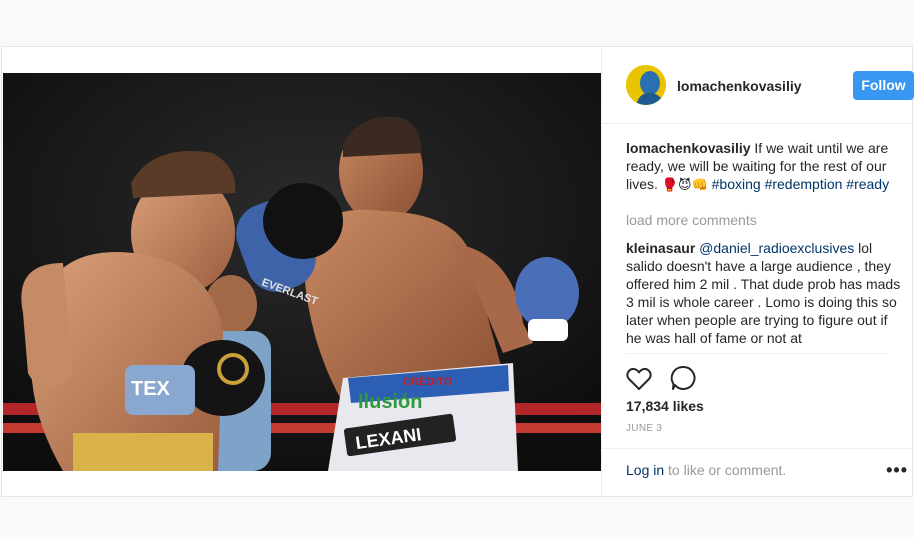 The width and height of the screenshot is (914, 537). What do you see at coordinates (428, 381) in the screenshot?
I see `trunk-text-1: CRÉDITO` at bounding box center [428, 381].